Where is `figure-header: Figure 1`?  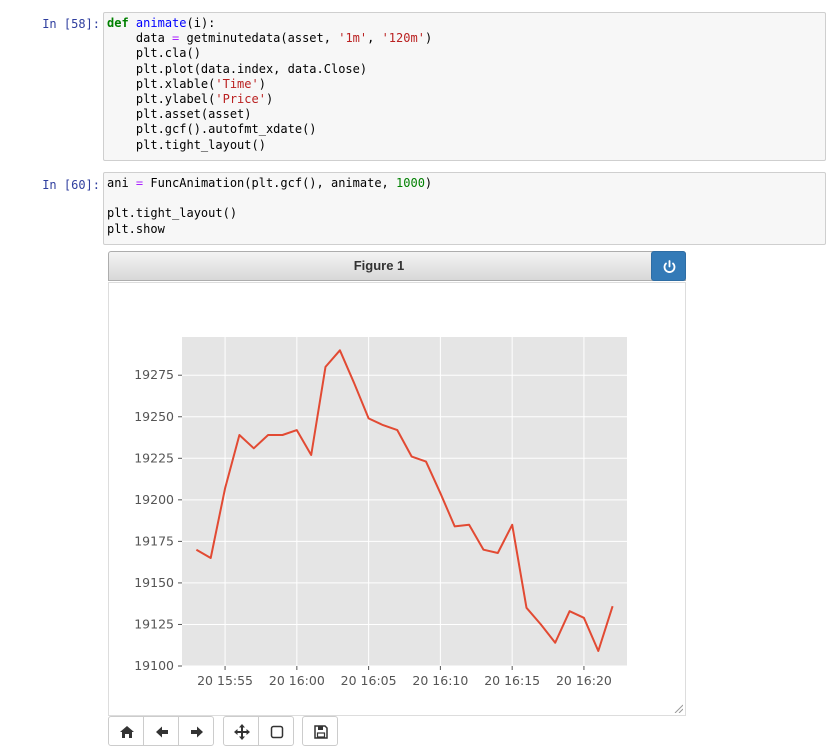
figure-header: Figure 1 is located at coordinates (397, 266).